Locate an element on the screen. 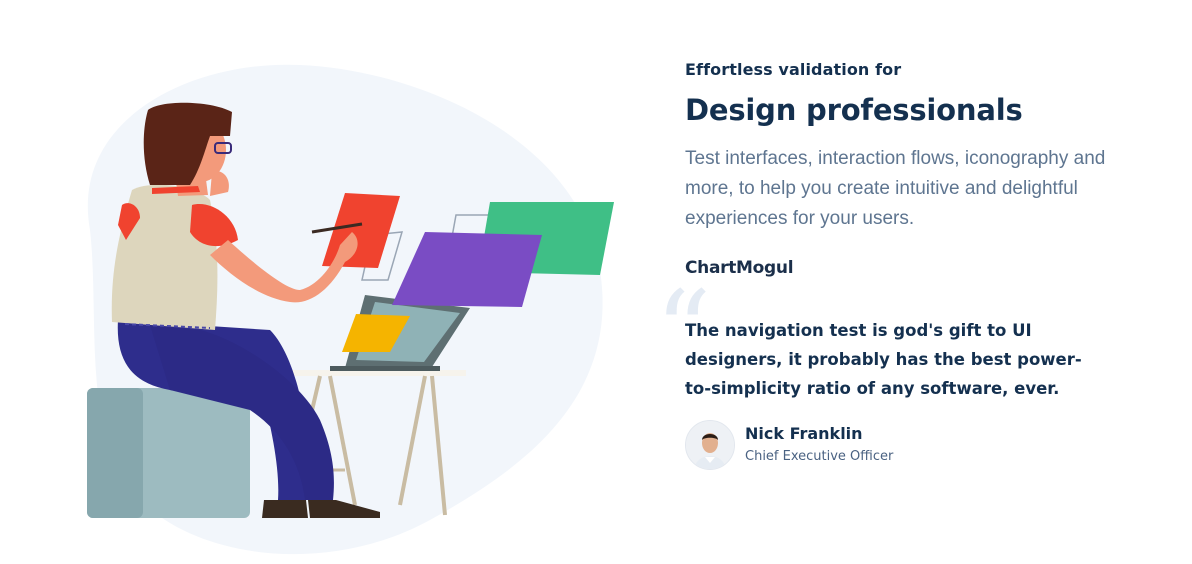  avatar is located at coordinates (710, 445).